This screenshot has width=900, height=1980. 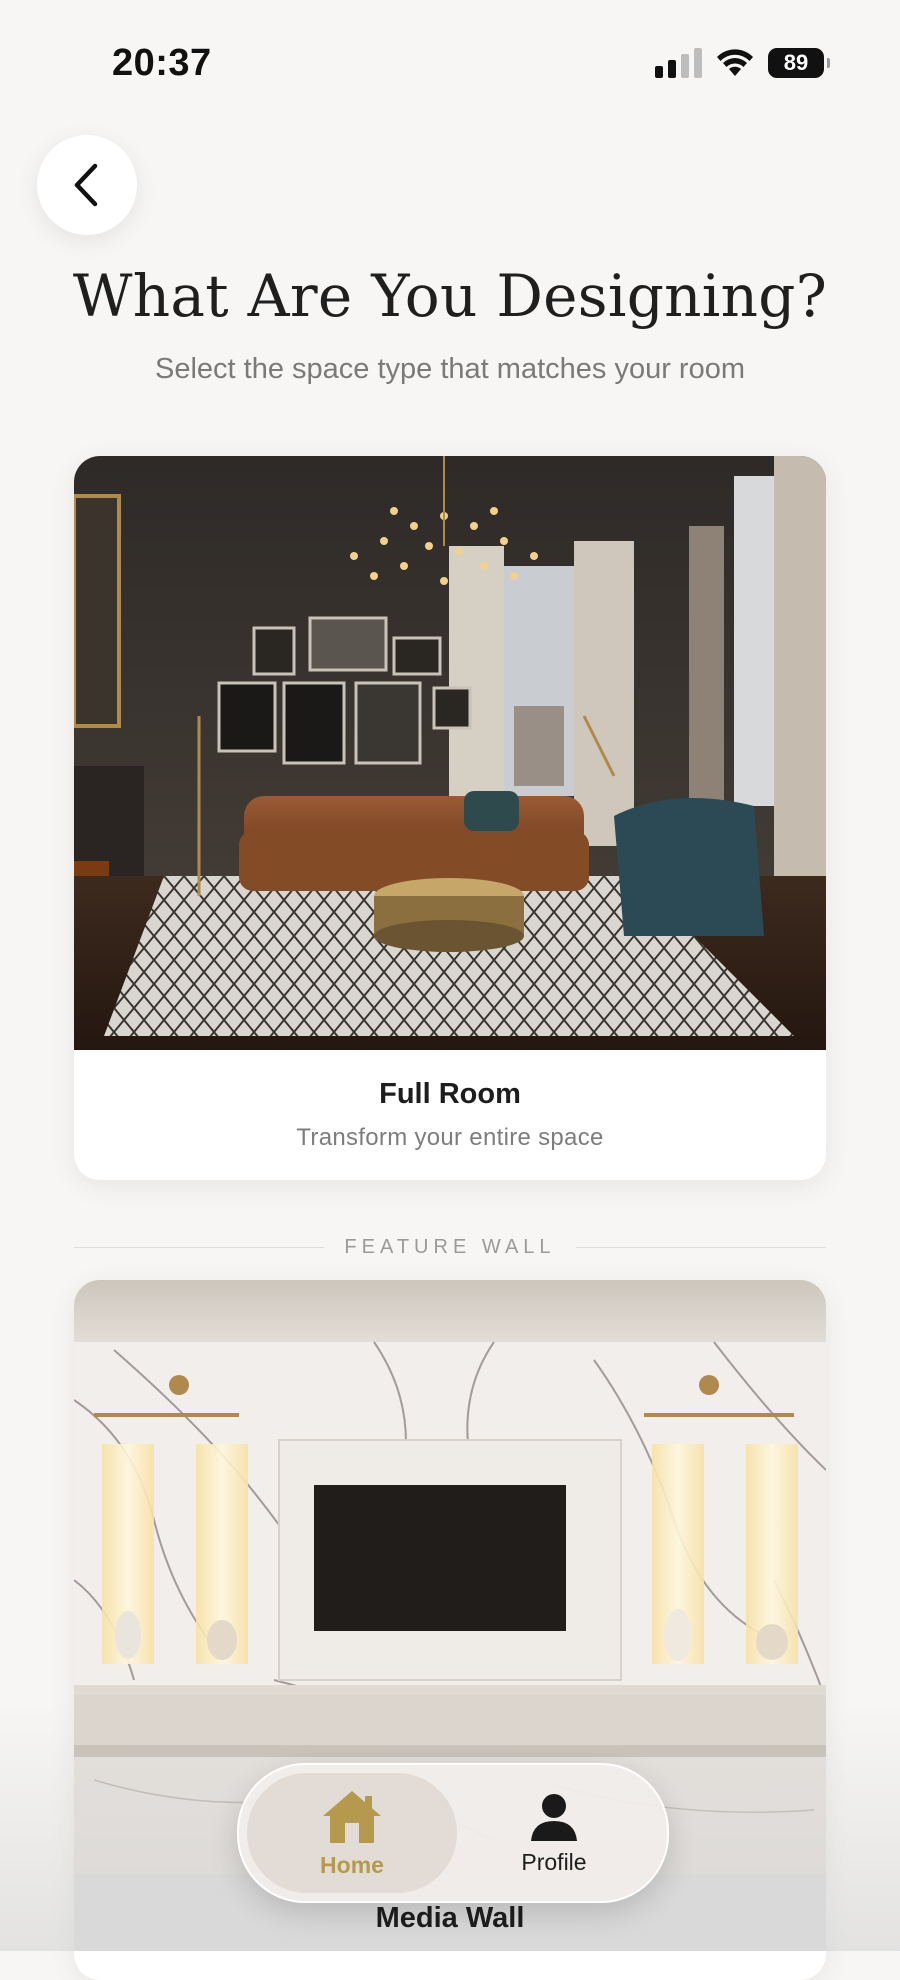 What do you see at coordinates (352, 1864) in the screenshot?
I see `tab-home-label: Home` at bounding box center [352, 1864].